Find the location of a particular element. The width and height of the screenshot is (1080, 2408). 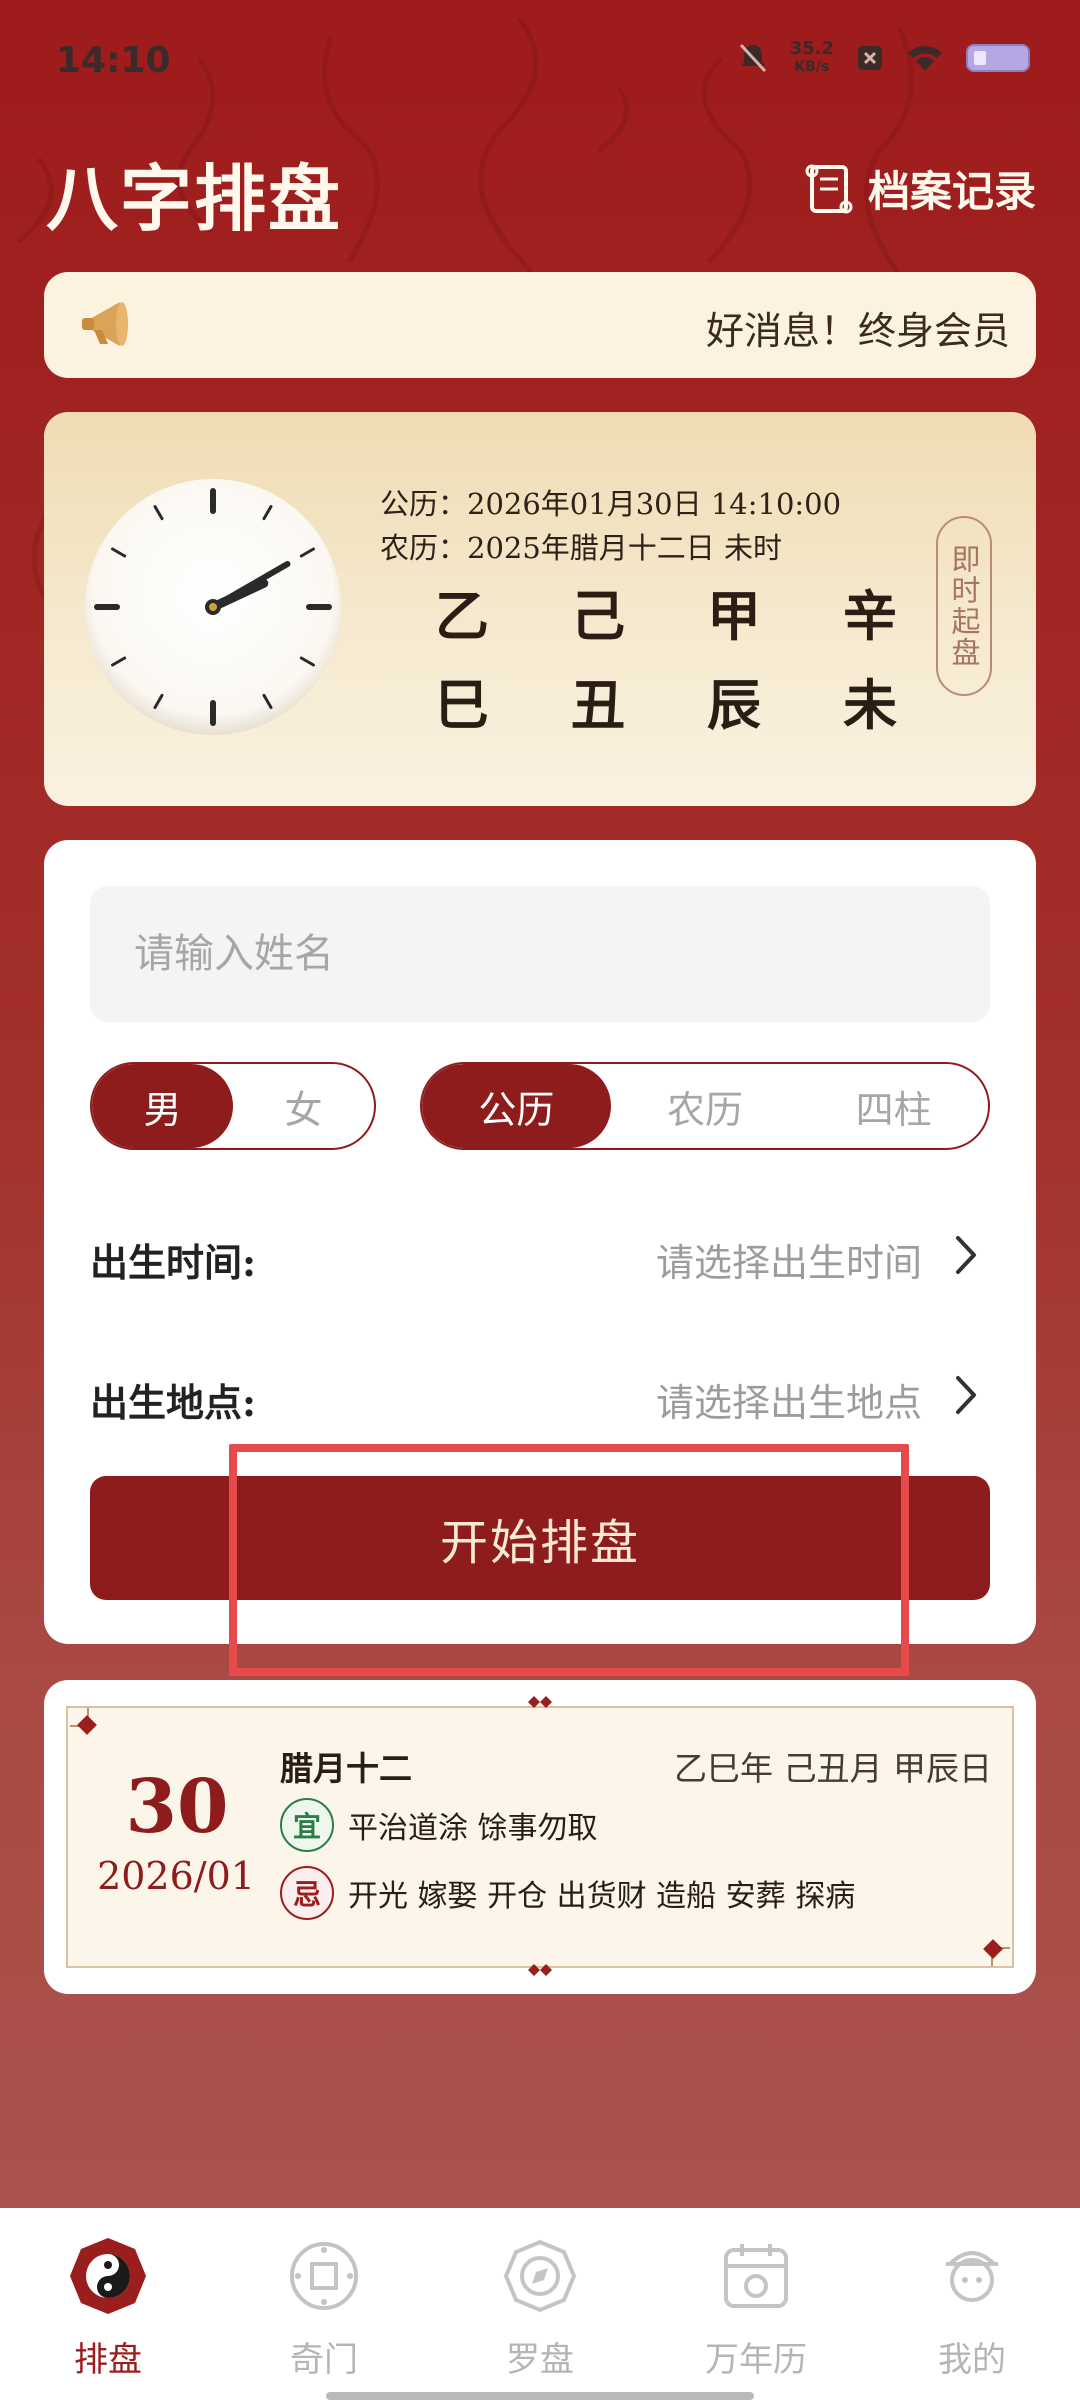

net-speed-value: 35.2 is located at coordinates (811, 48).